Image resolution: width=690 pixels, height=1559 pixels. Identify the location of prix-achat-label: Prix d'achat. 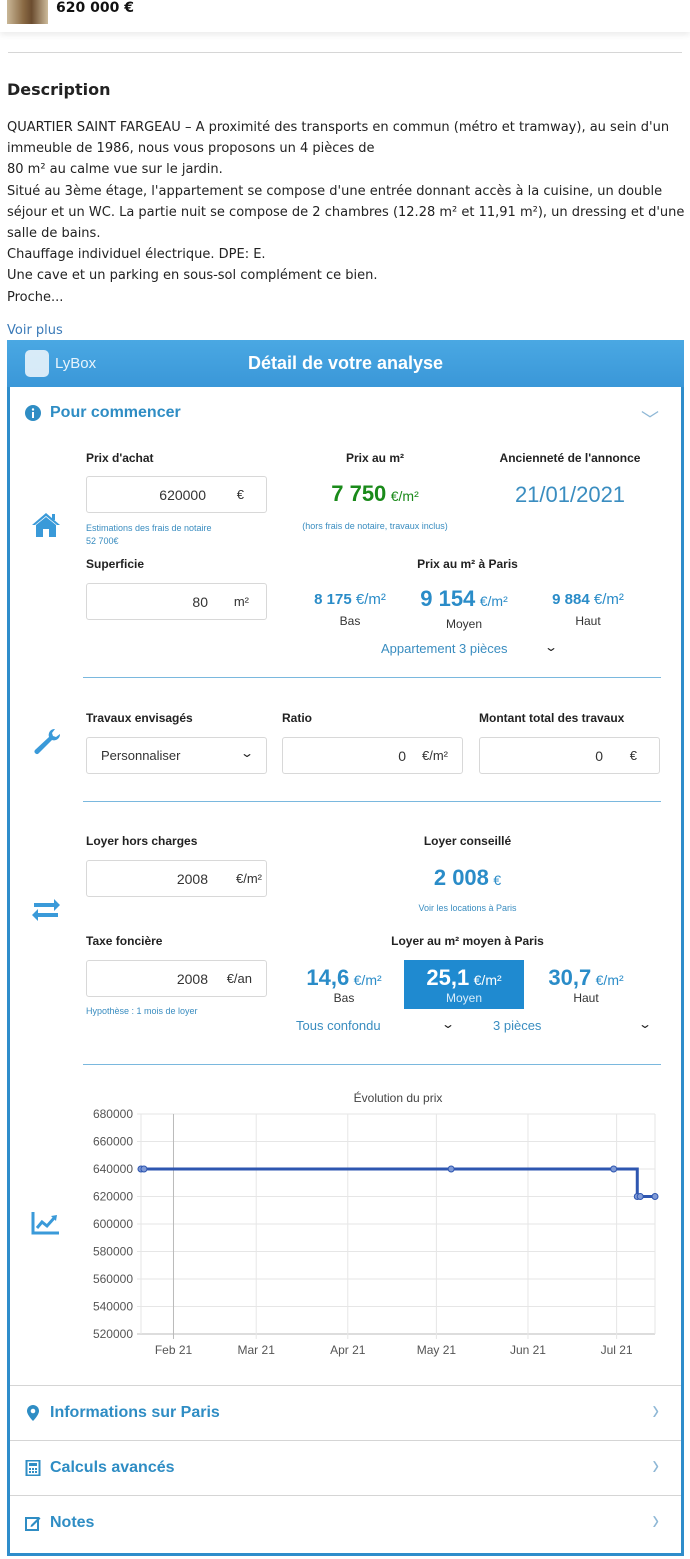
(120, 458).